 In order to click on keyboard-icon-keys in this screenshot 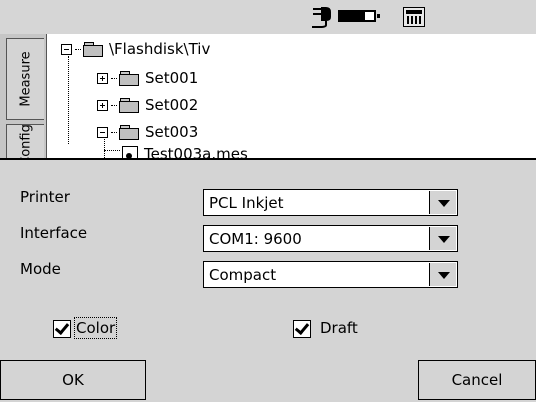, I will do `click(414, 20)`.